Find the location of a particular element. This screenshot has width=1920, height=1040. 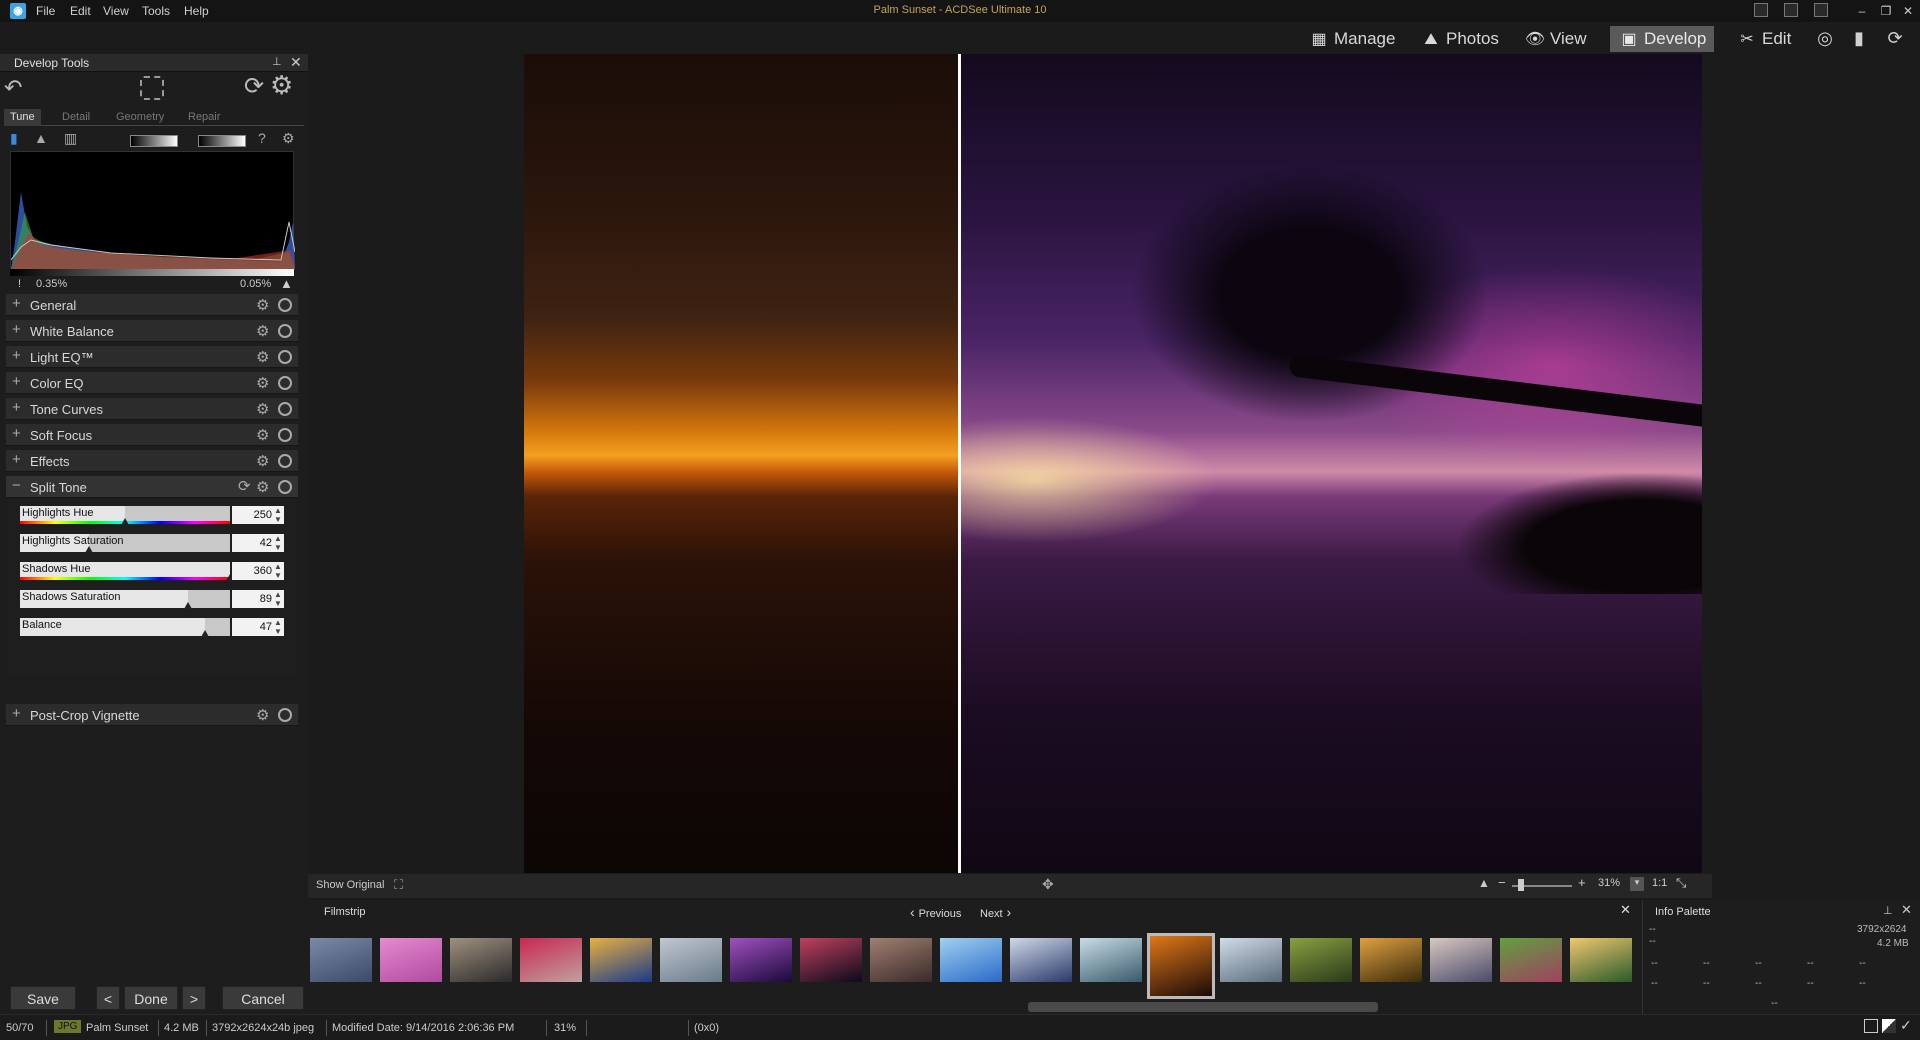

fullscreen-icon: ⛶ is located at coordinates (398, 885).